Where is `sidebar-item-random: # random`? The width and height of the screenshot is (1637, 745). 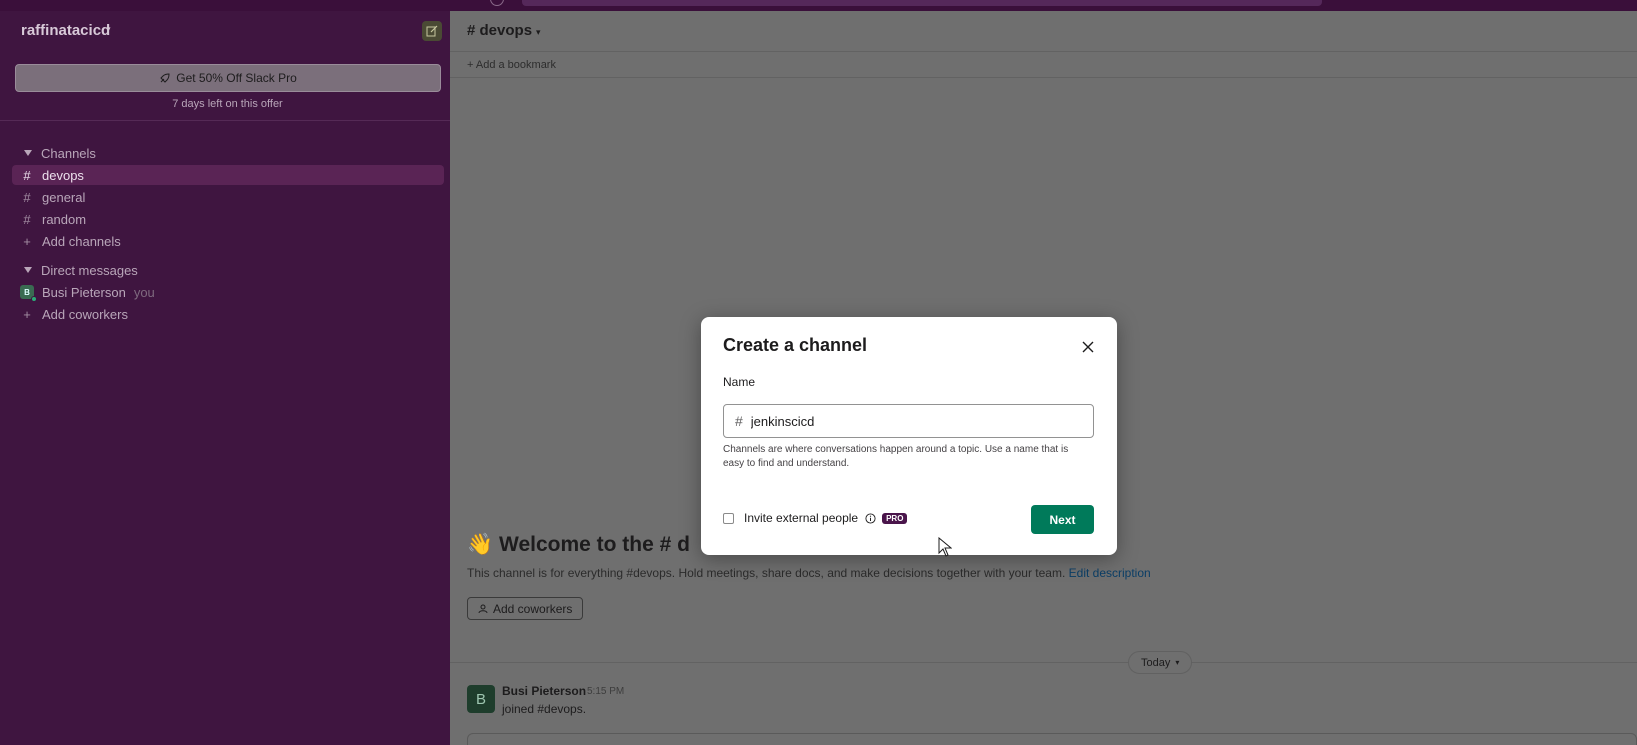
sidebar-item-random: # random is located at coordinates (228, 219).